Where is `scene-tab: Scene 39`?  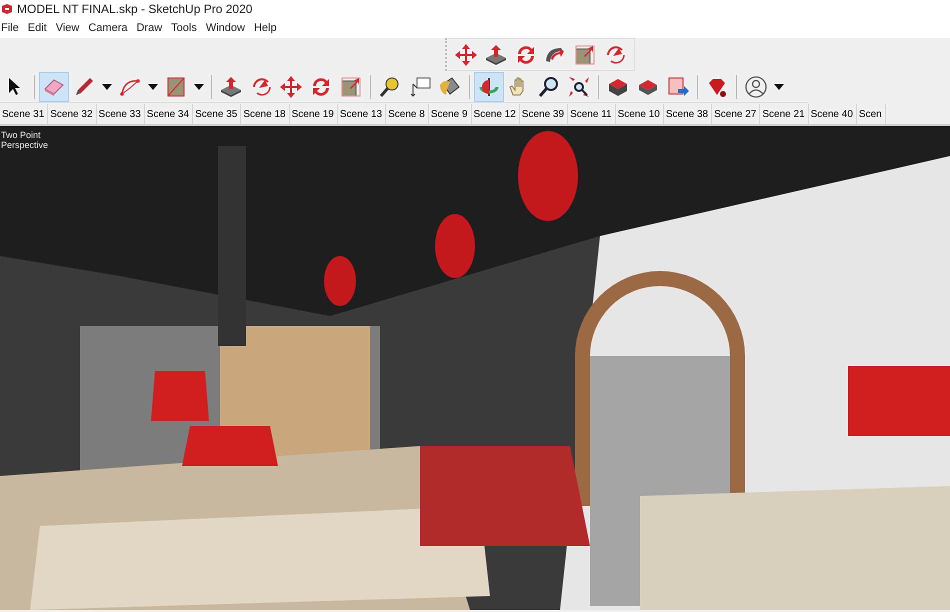
scene-tab: Scene 39 is located at coordinates (544, 114).